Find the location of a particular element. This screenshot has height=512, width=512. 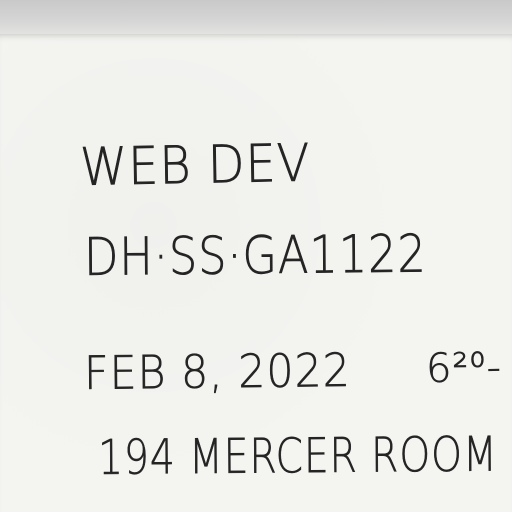

course-code: DH·SS·GA1122 is located at coordinates (255, 256).